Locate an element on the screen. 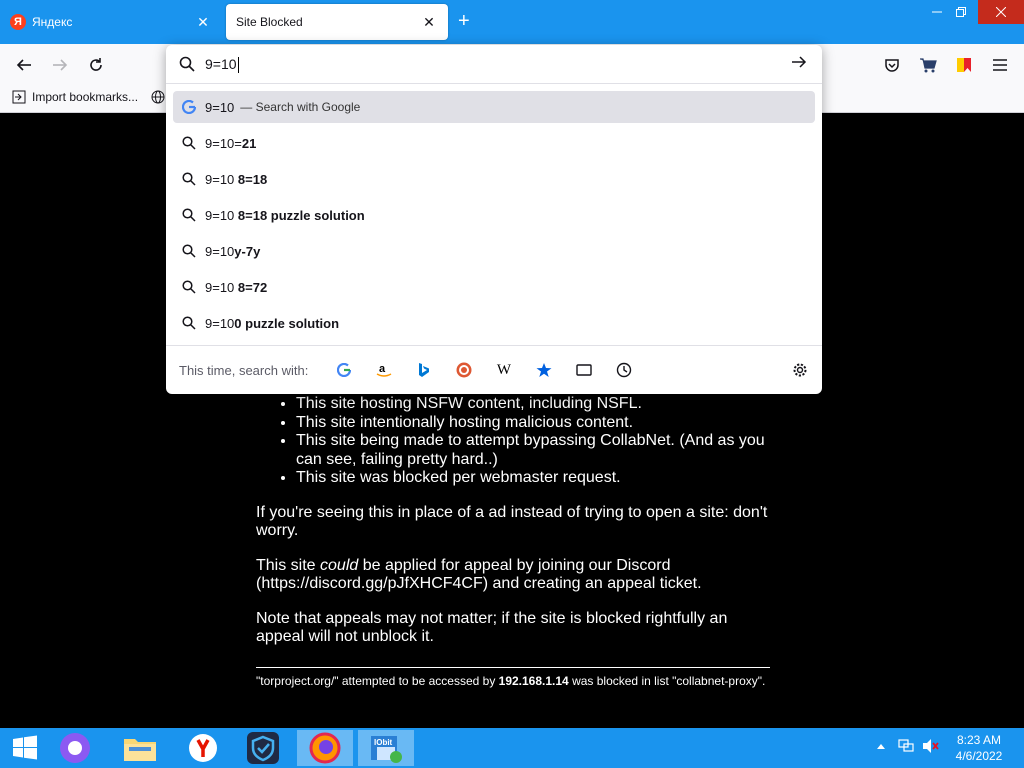  import-icon is located at coordinates (19, 97).